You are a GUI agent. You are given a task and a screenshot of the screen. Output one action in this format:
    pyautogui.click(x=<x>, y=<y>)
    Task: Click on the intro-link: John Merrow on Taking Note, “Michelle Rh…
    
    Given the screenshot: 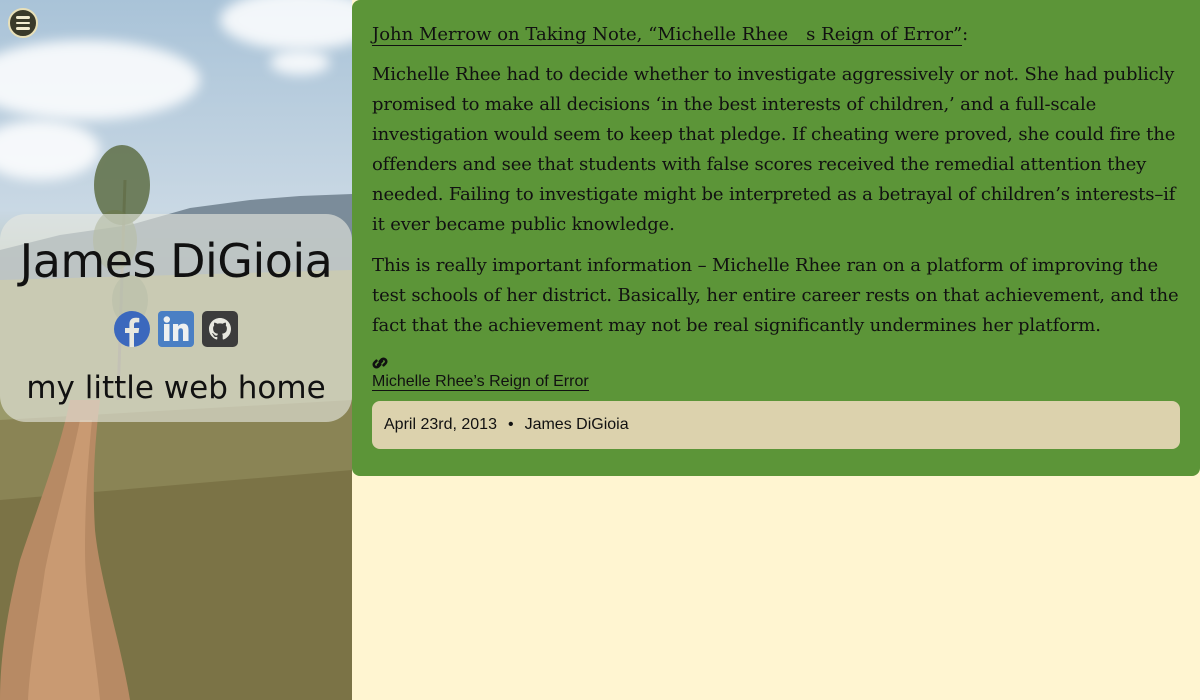 What is the action you would take?
    pyautogui.click(x=667, y=35)
    